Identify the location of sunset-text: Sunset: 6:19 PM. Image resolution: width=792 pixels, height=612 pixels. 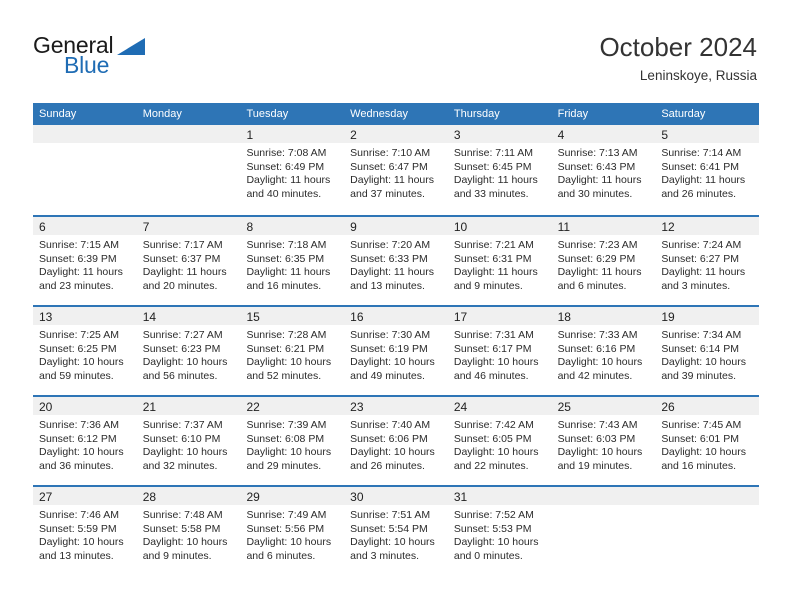
(389, 348).